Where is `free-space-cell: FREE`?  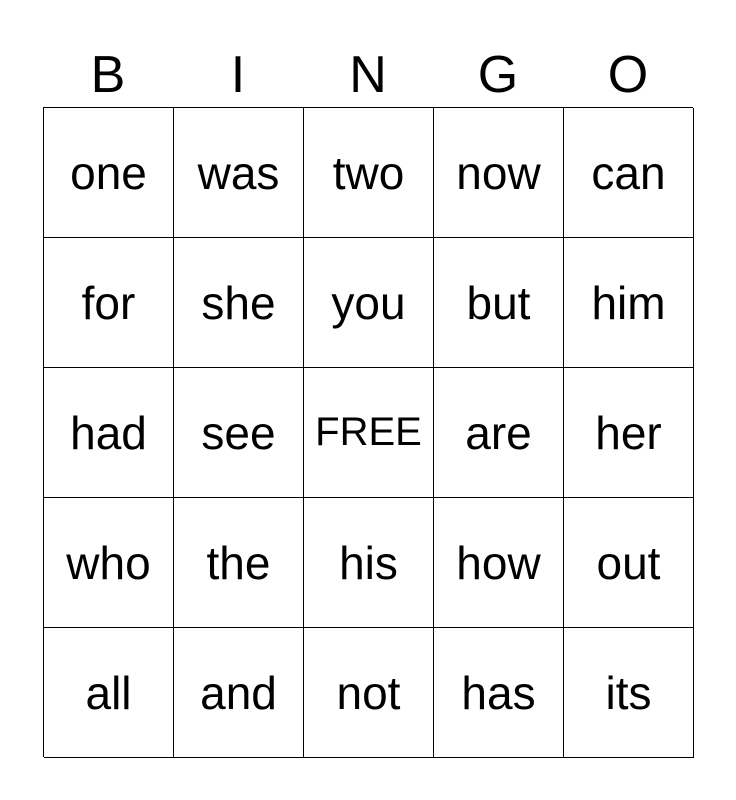
free-space-cell: FREE is located at coordinates (369, 433).